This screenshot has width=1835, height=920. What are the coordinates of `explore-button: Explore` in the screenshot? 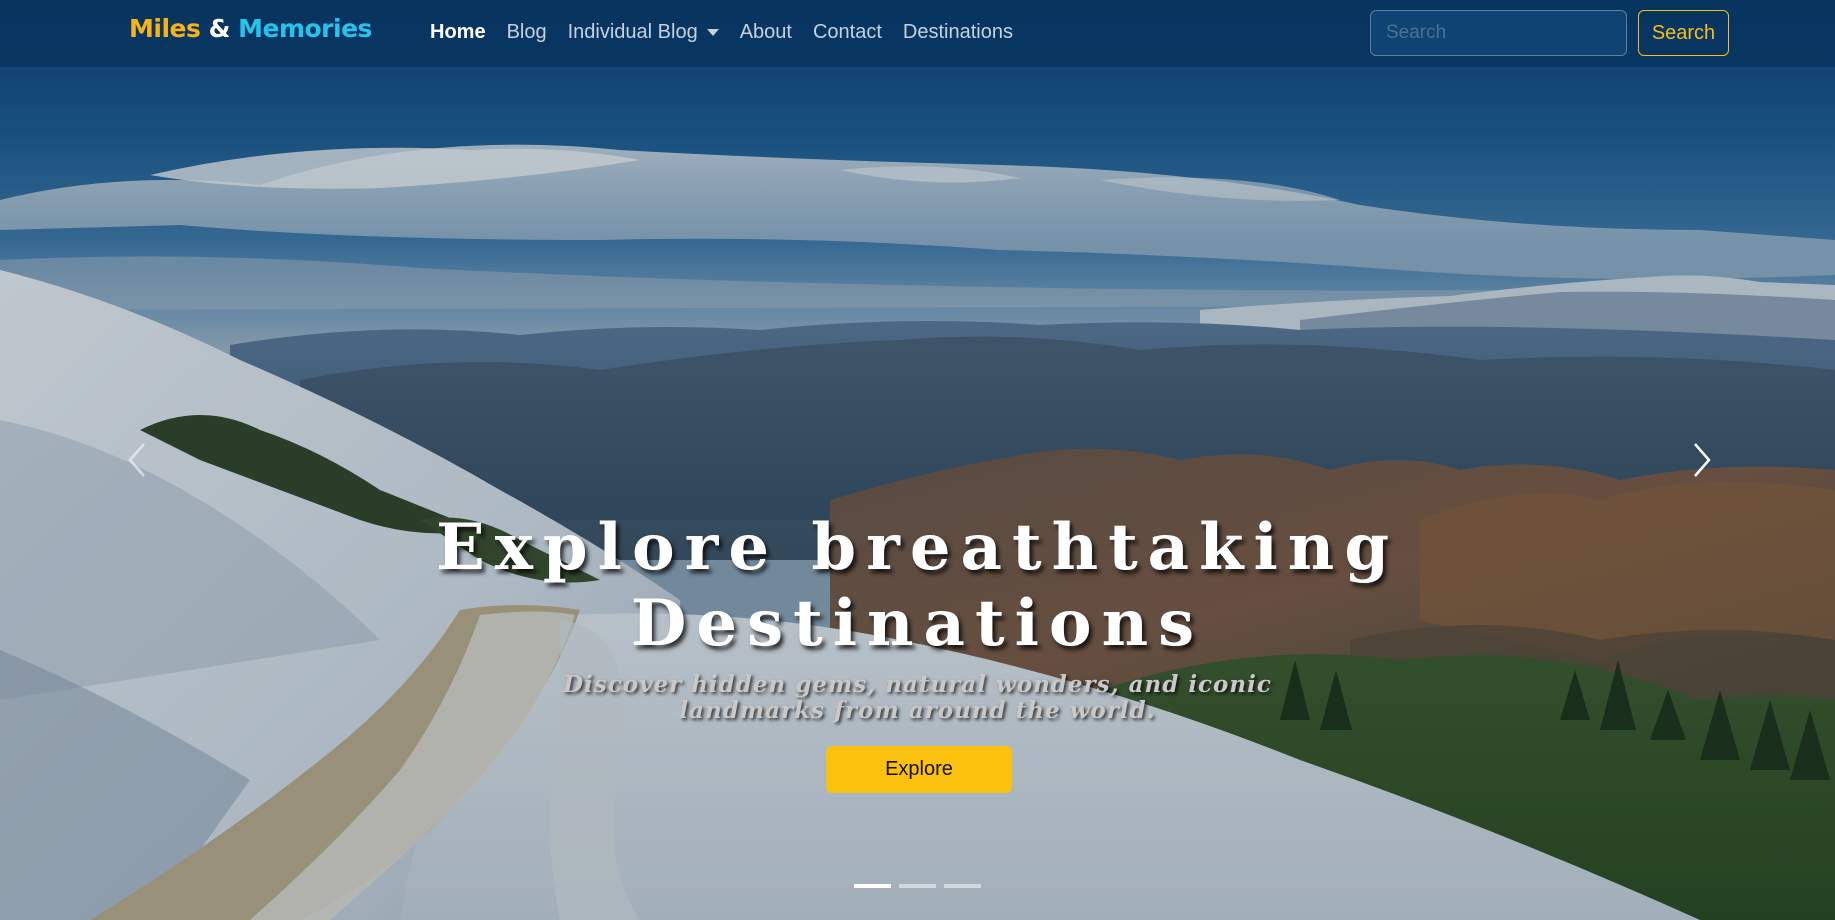 It's located at (919, 769).